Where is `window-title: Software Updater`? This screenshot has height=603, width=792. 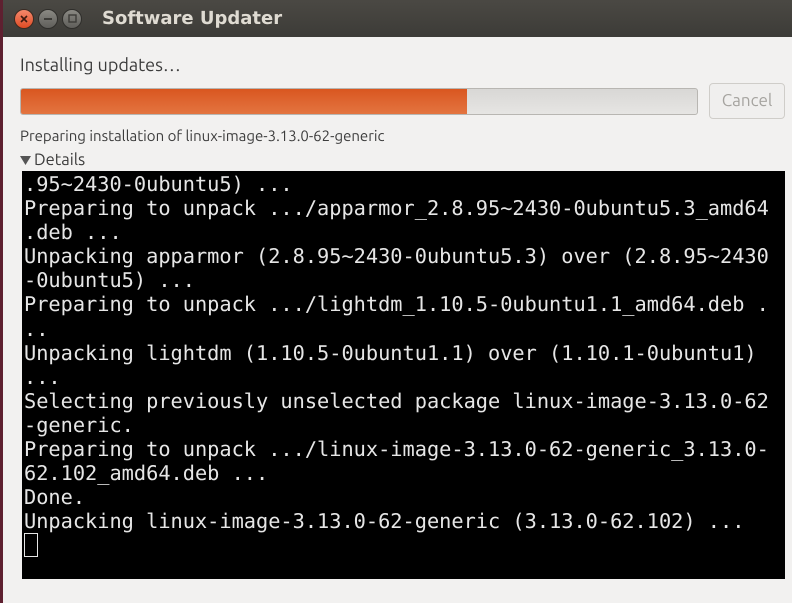
window-title: Software Updater is located at coordinates (192, 19).